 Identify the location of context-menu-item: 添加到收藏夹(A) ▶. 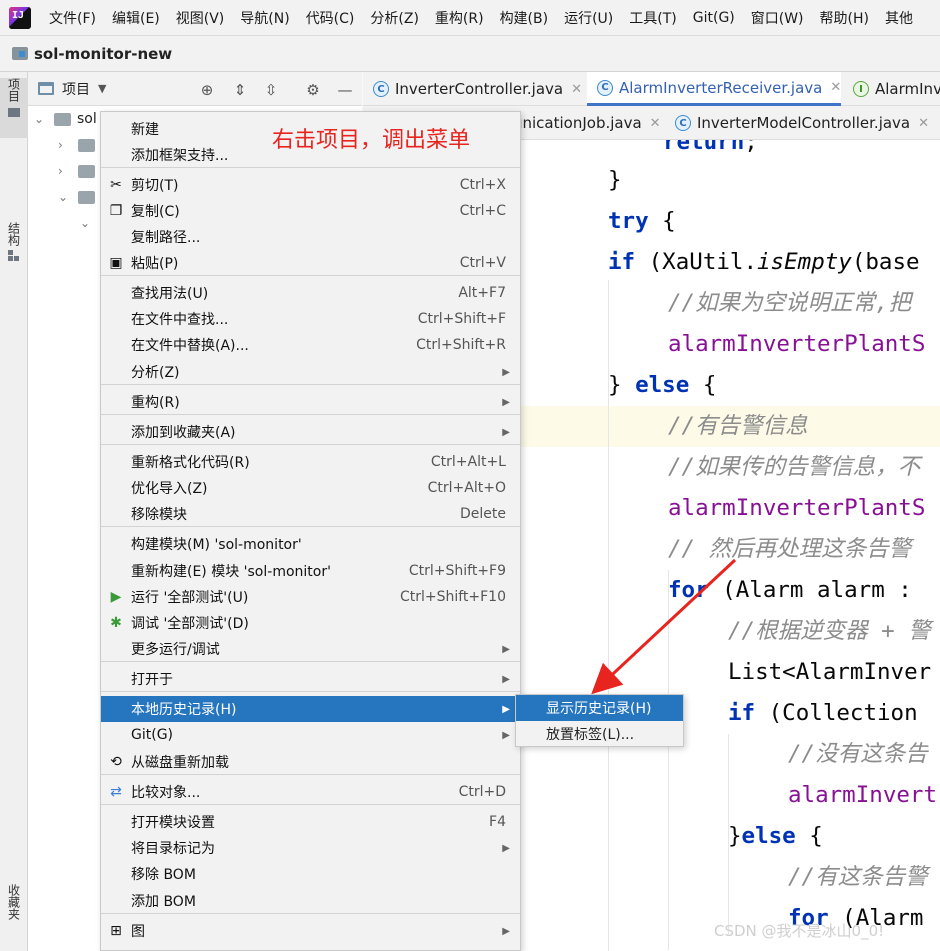
(310, 432).